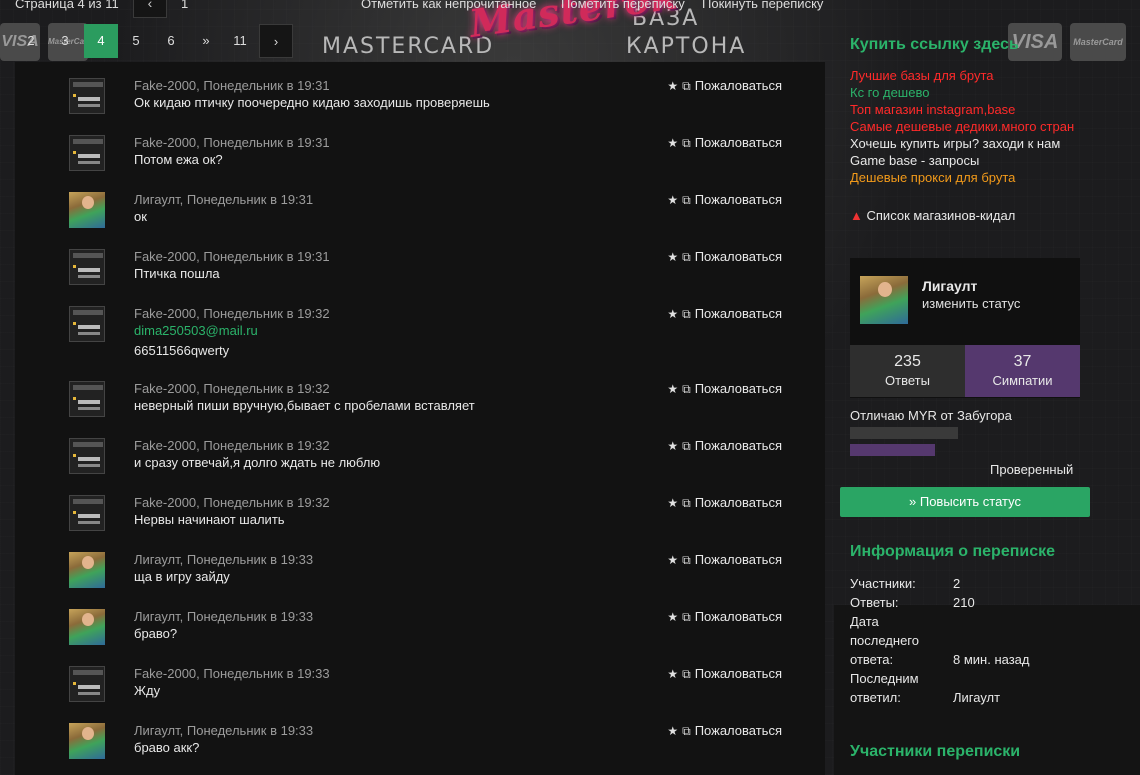 Image resolution: width=1140 pixels, height=775 pixels. Describe the element at coordinates (762, 5) in the screenshot. I see `leave-conversation-link: Покинуть переписку` at that location.